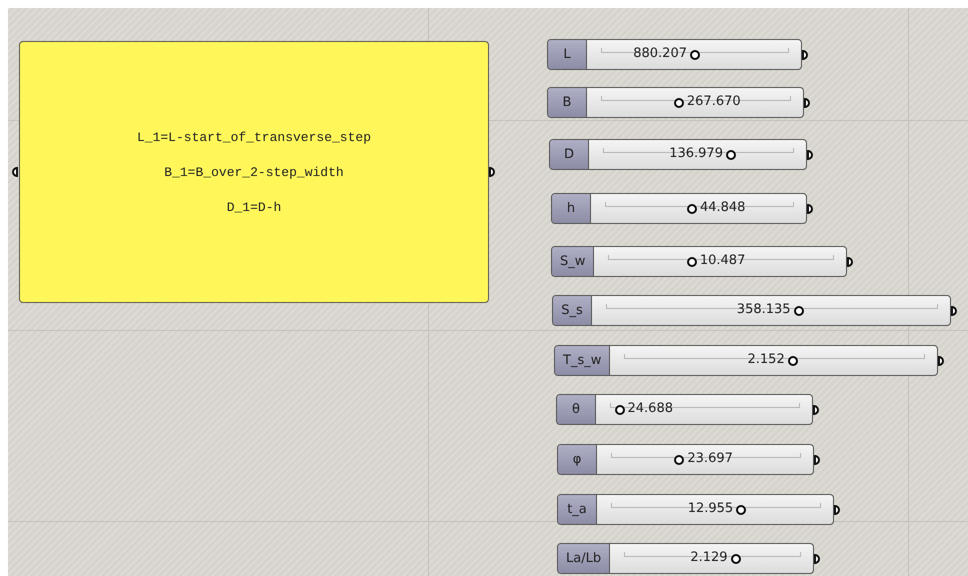 The height and width of the screenshot is (576, 968). Describe the element at coordinates (699, 261) in the screenshot. I see `number-slider: S_w 10.487` at that location.